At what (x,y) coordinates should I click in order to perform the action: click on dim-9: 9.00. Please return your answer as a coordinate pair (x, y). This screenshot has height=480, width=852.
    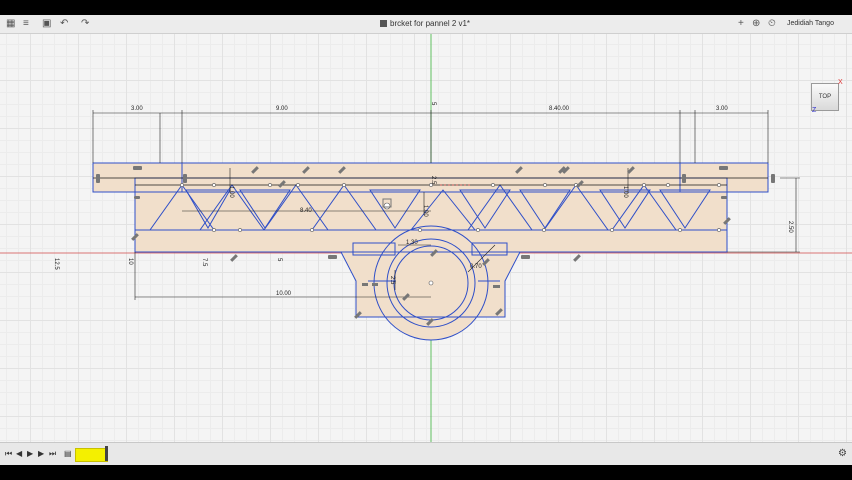
    Looking at the image, I should click on (282, 109).